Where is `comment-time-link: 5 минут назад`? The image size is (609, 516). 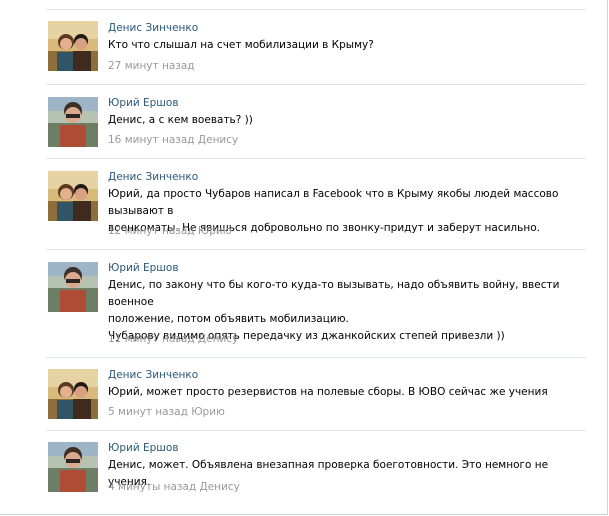 comment-time-link: 5 минут назад is located at coordinates (148, 412).